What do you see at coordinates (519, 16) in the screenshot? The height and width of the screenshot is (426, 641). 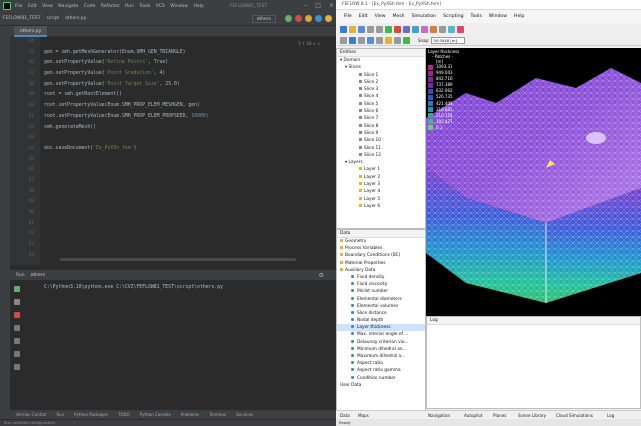 I see `fe-menu-help: Help` at bounding box center [519, 16].